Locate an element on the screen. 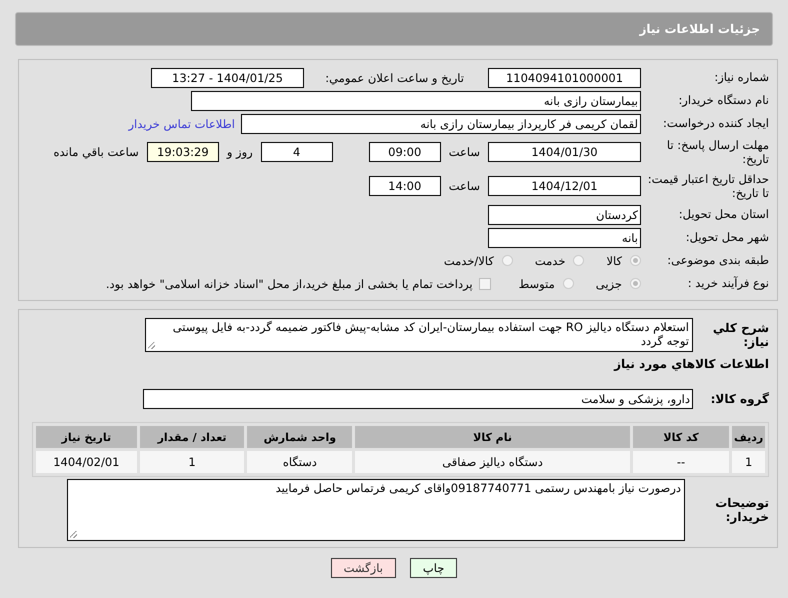 The image size is (788, 598). column-header: کد کالا is located at coordinates (681, 437).